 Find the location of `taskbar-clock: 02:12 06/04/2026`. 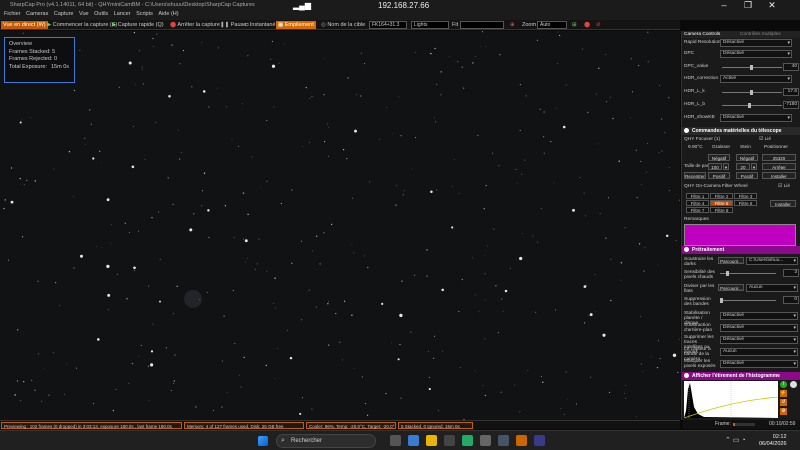

taskbar-clock: 02:12 06/04/2026 is located at coordinates (773, 441).